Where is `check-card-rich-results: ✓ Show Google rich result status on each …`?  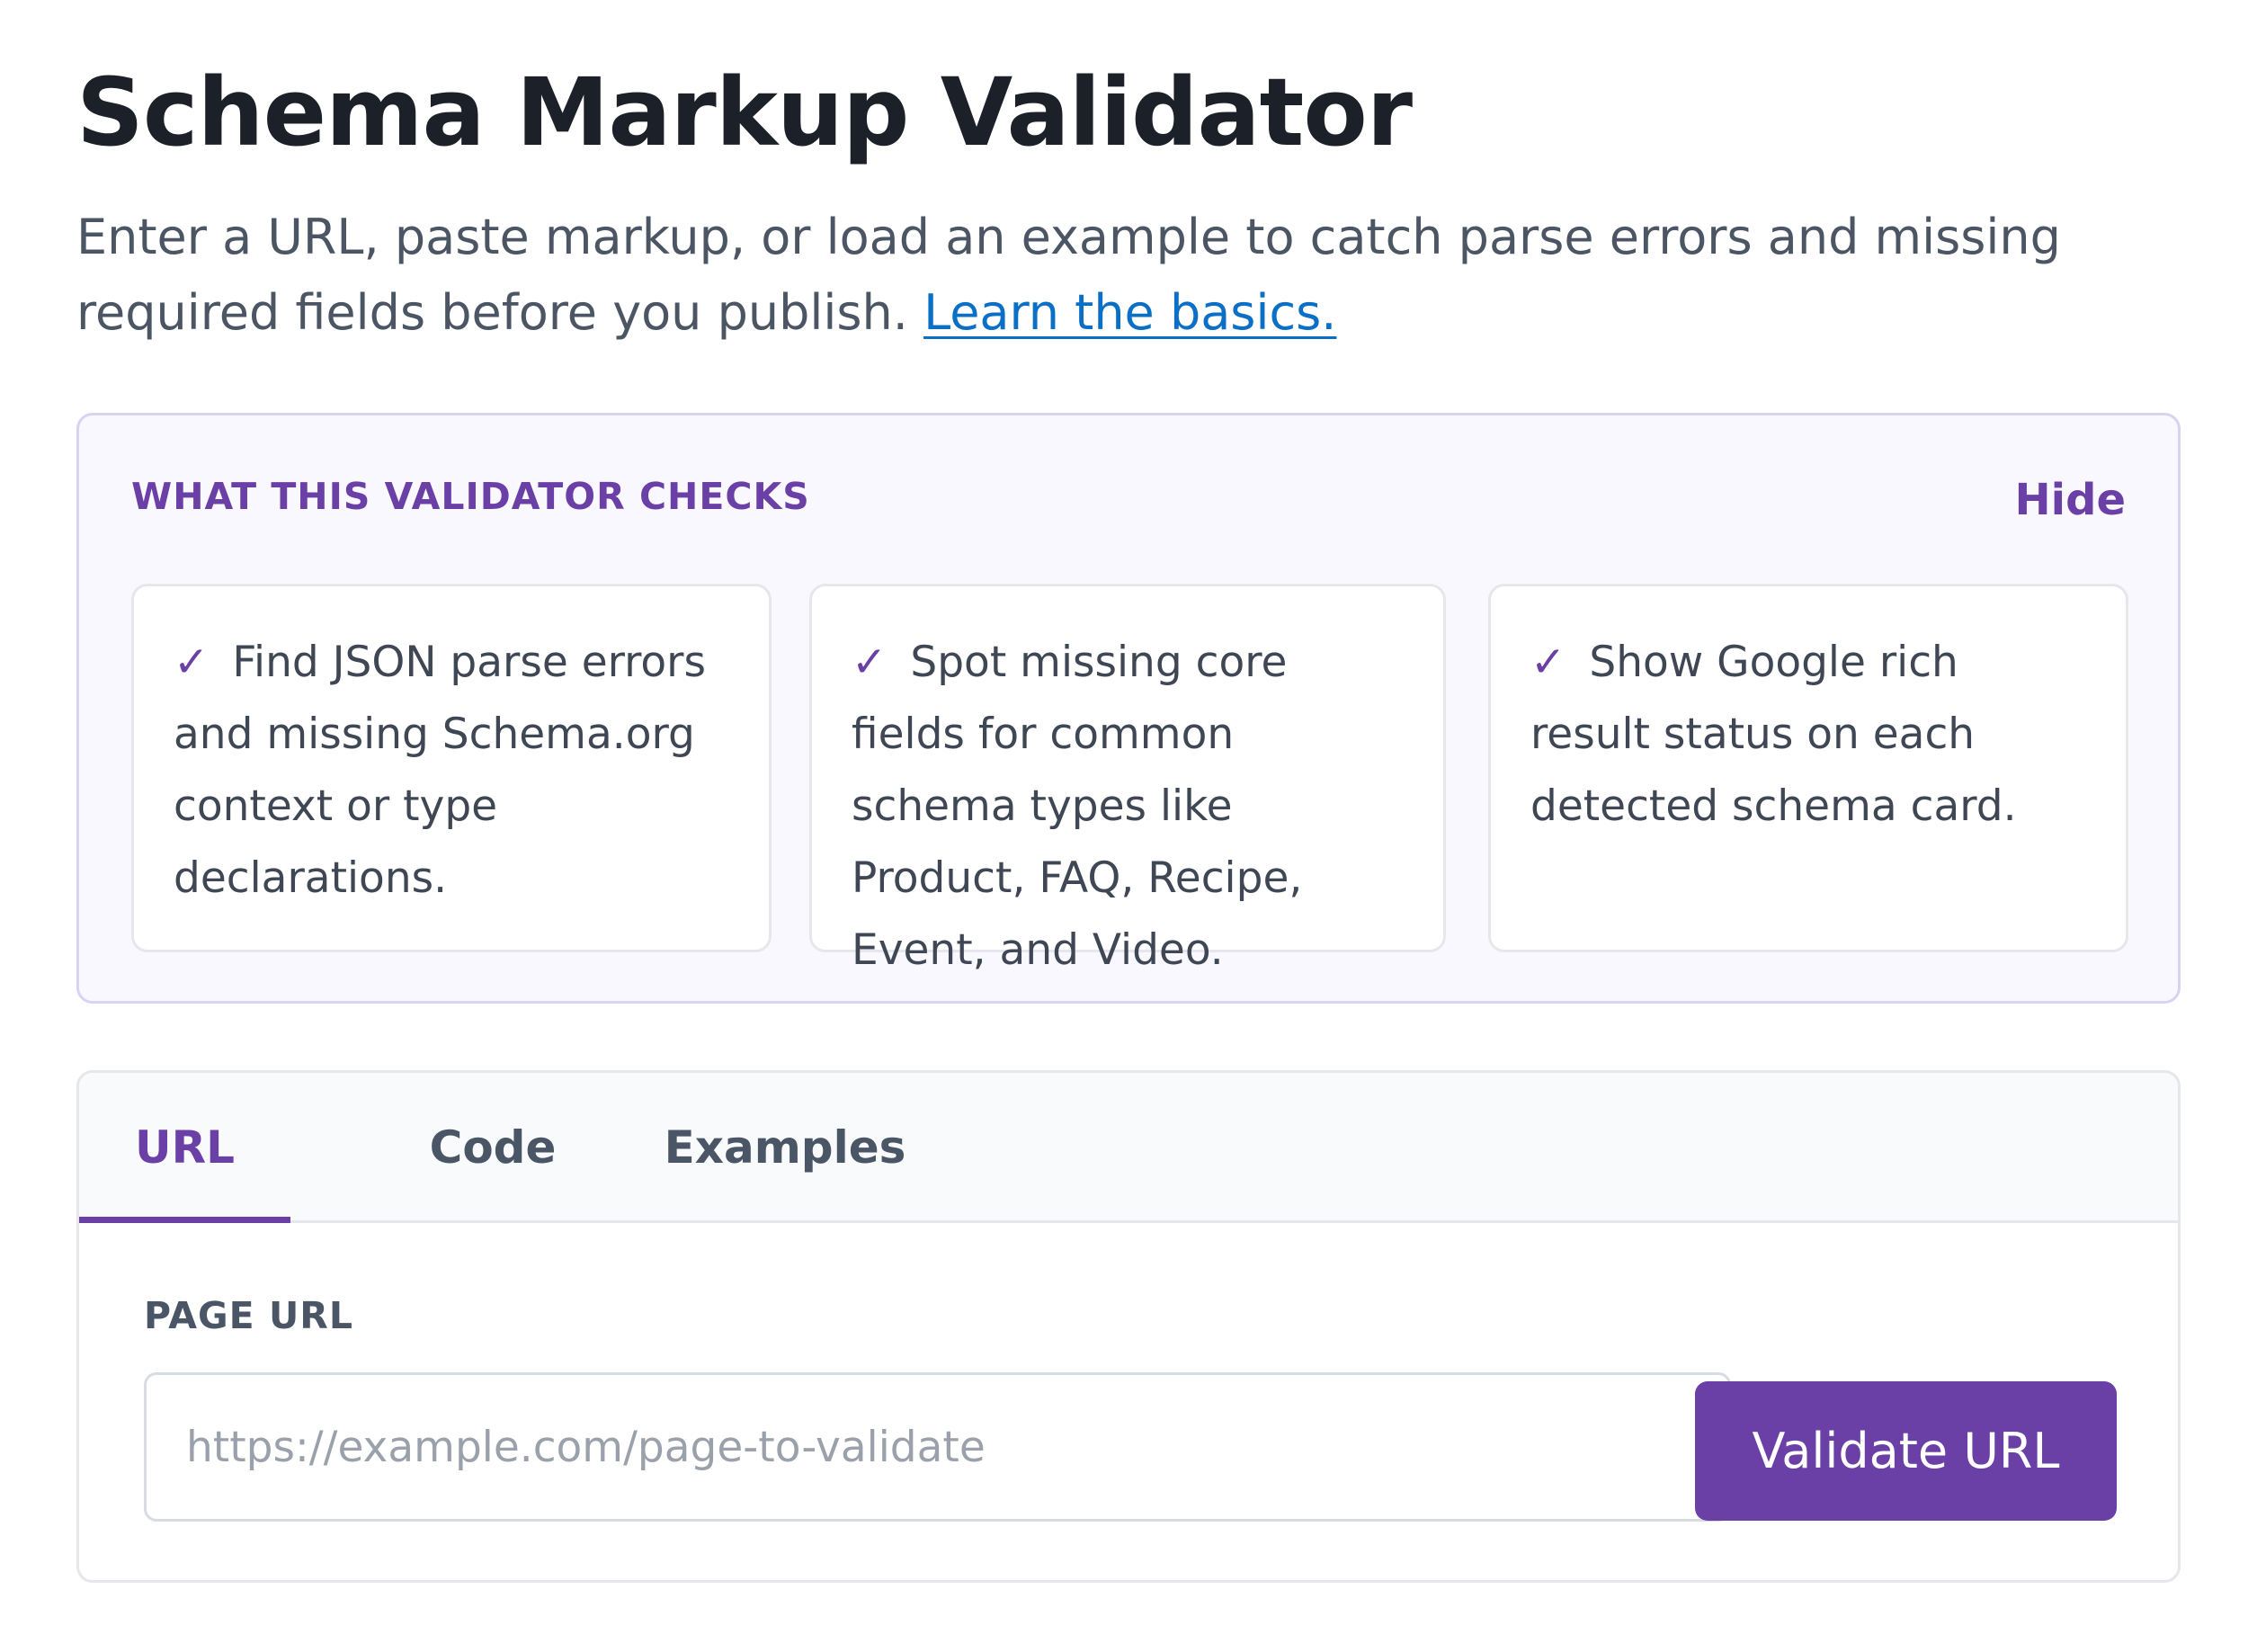
check-card-rich-results: ✓ Show Google rich result status on each … is located at coordinates (1808, 768).